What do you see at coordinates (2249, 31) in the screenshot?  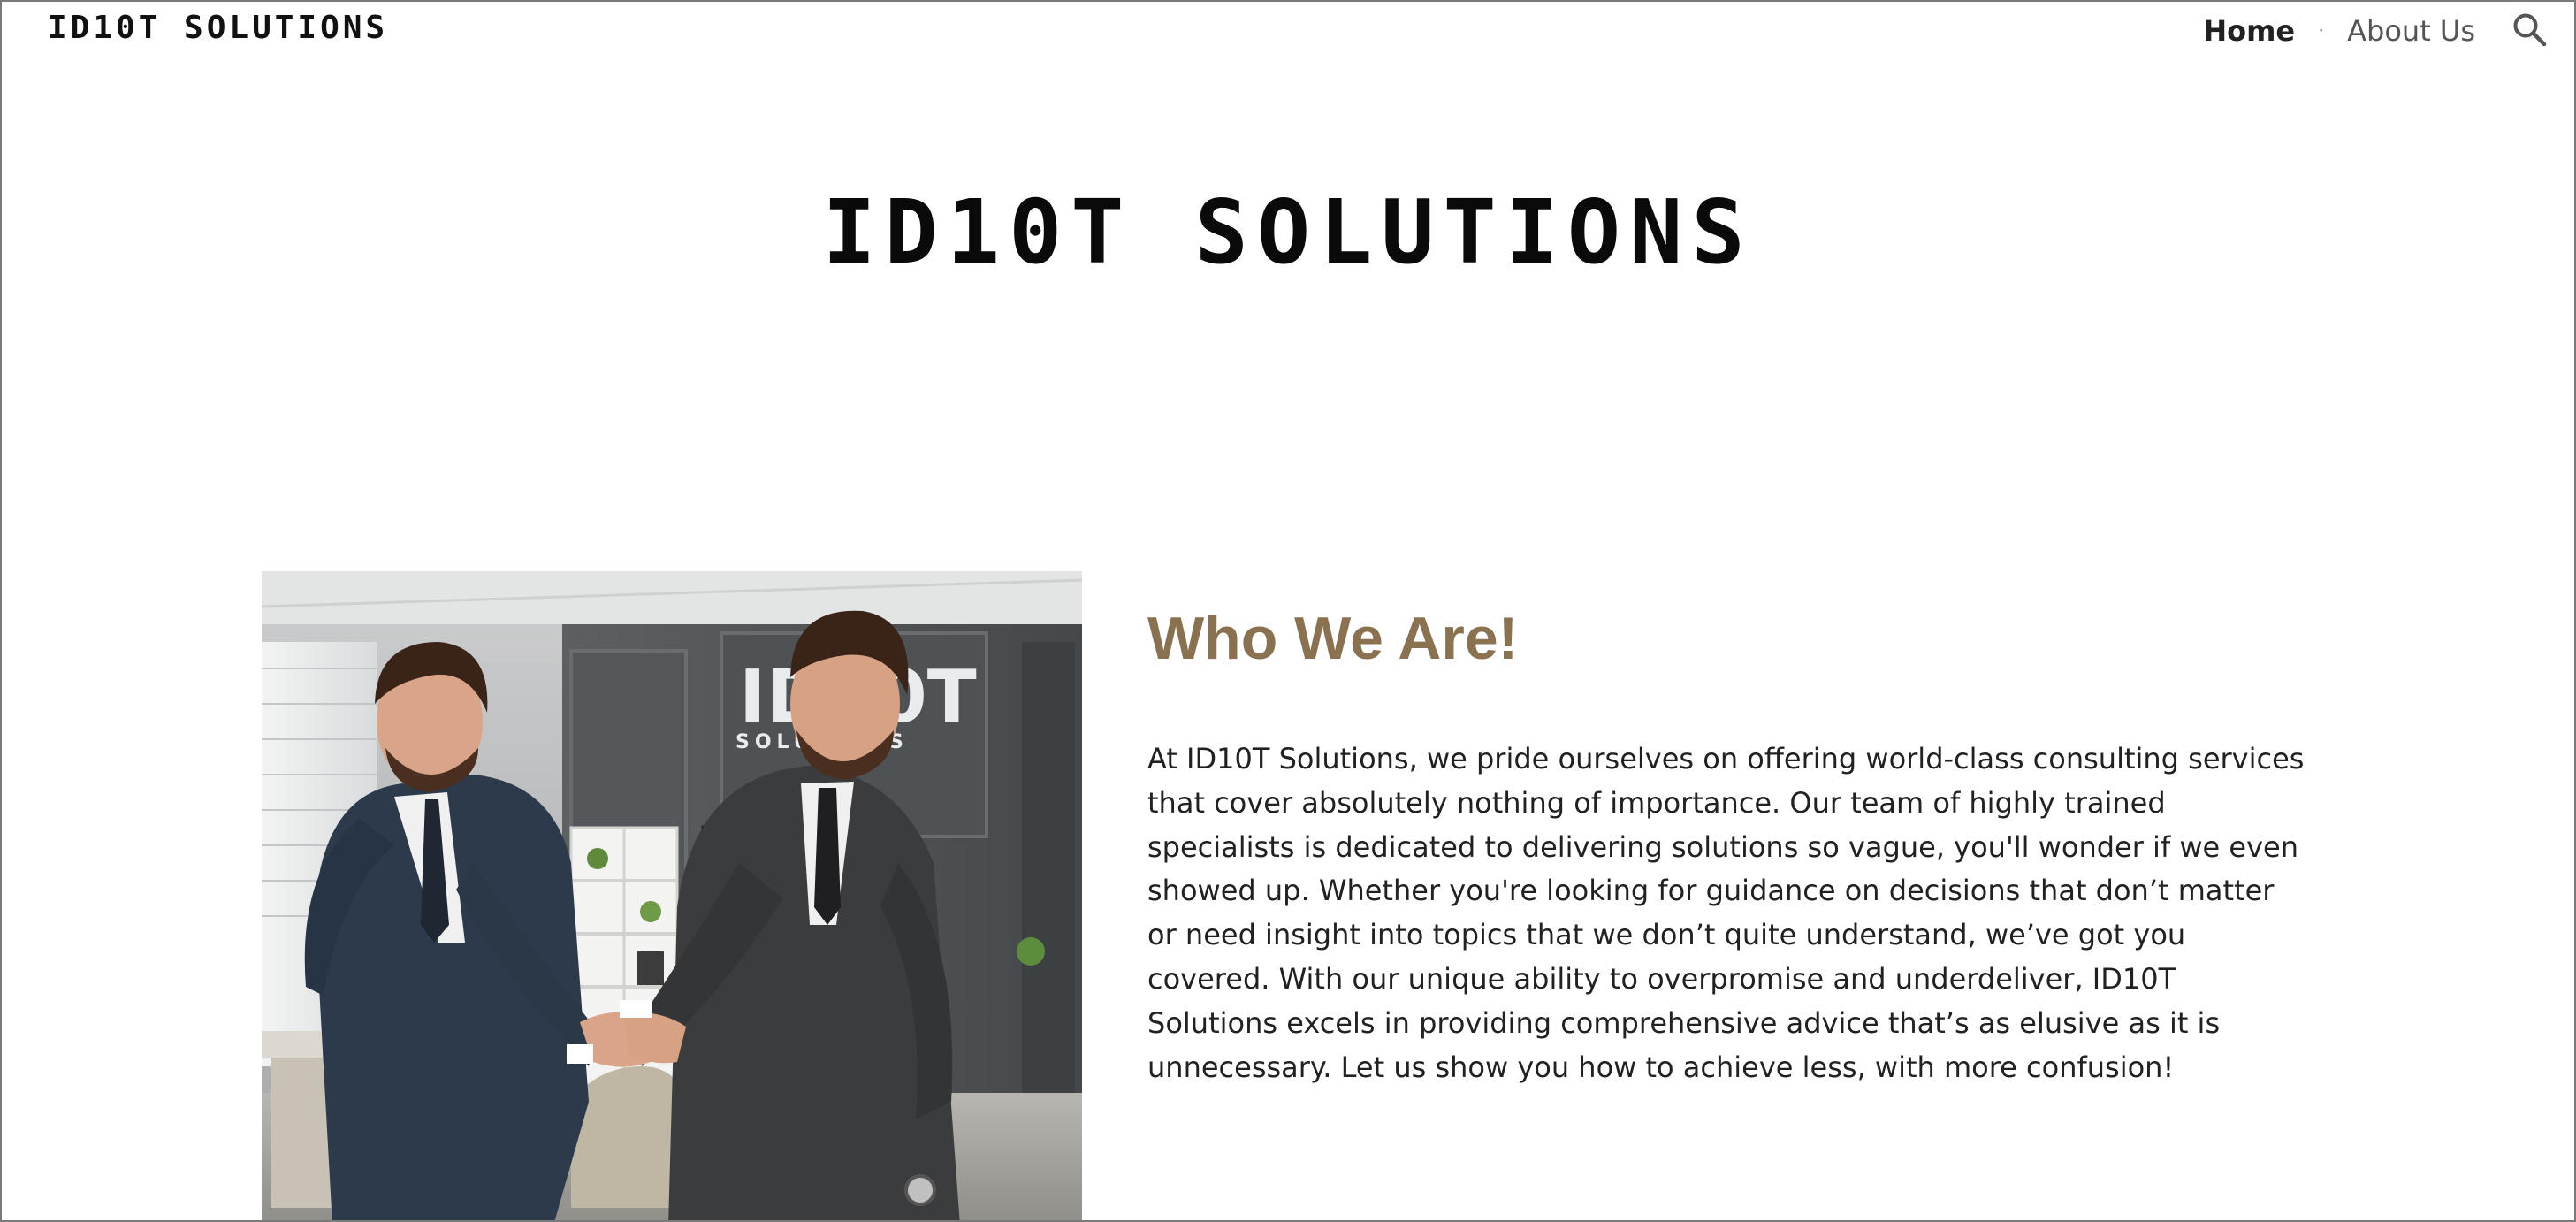 I see `nav-home-link: Home` at bounding box center [2249, 31].